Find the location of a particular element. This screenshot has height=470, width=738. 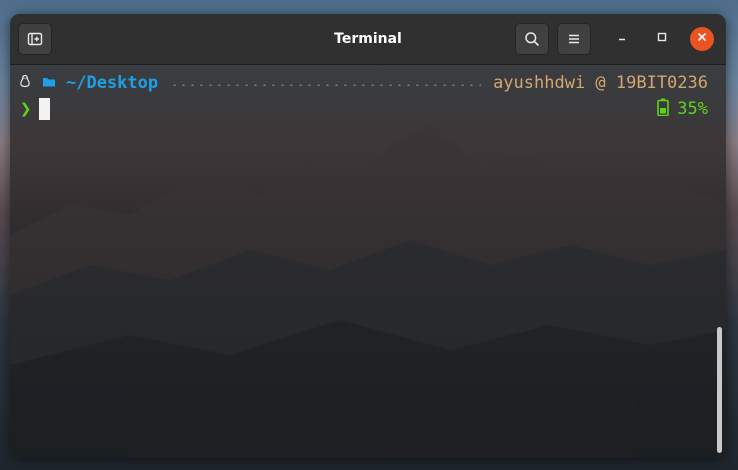

prompt-filler-dots is located at coordinates (326, 85).